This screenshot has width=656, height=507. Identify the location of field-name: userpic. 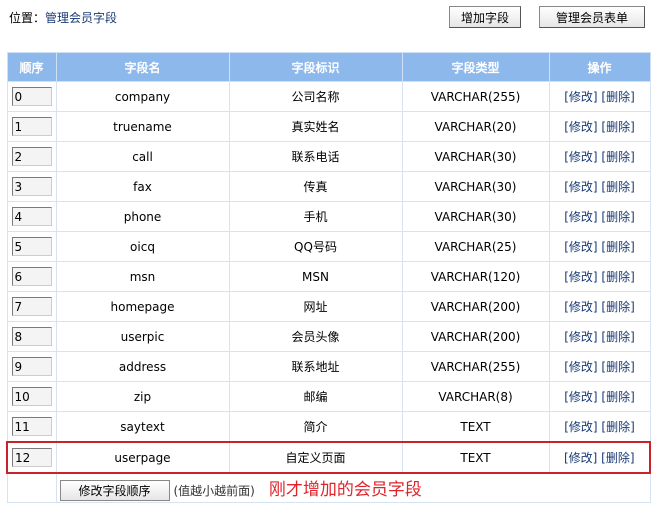
(142, 336).